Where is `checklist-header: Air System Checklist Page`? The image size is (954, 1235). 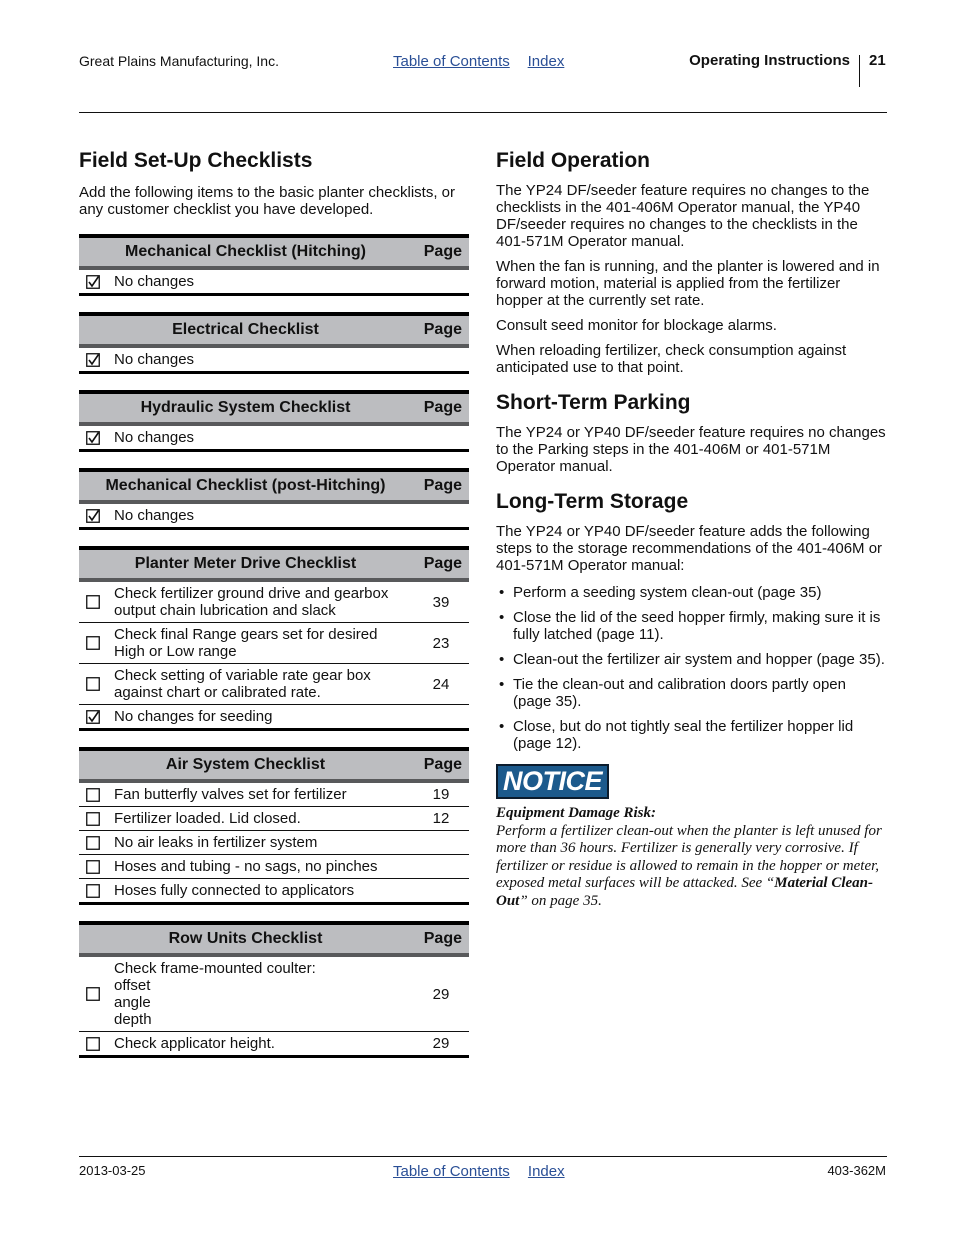
checklist-header: Air System Checklist Page is located at coordinates (274, 767).